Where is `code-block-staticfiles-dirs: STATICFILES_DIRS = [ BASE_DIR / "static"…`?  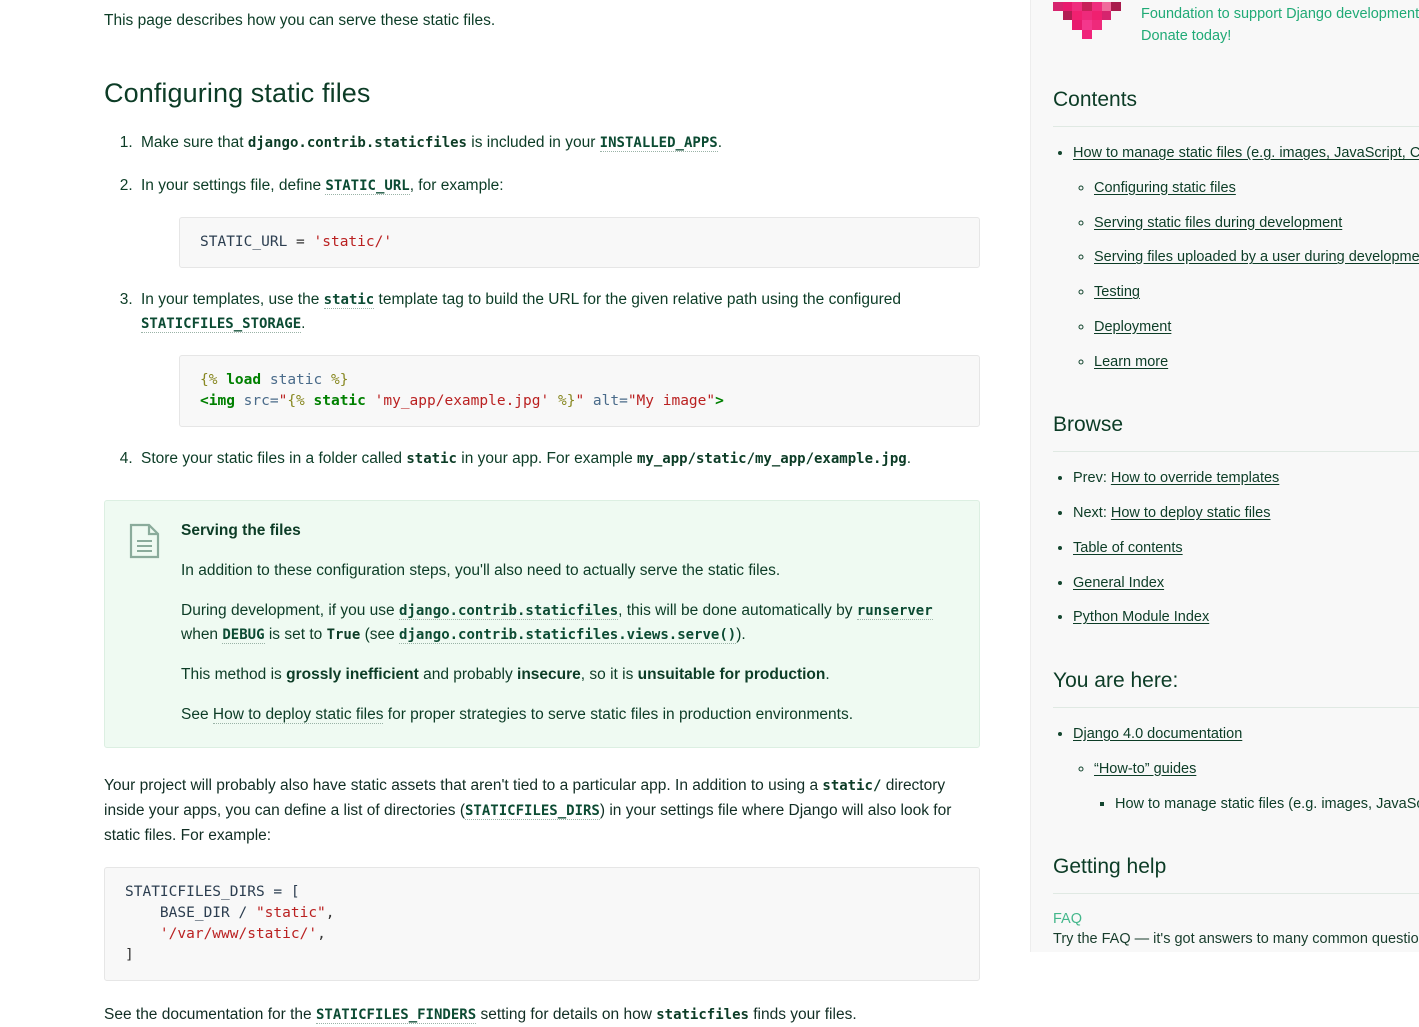
code-block-staticfiles-dirs: STATICFILES_DIRS = [ BASE_DIR / "static"… is located at coordinates (542, 923).